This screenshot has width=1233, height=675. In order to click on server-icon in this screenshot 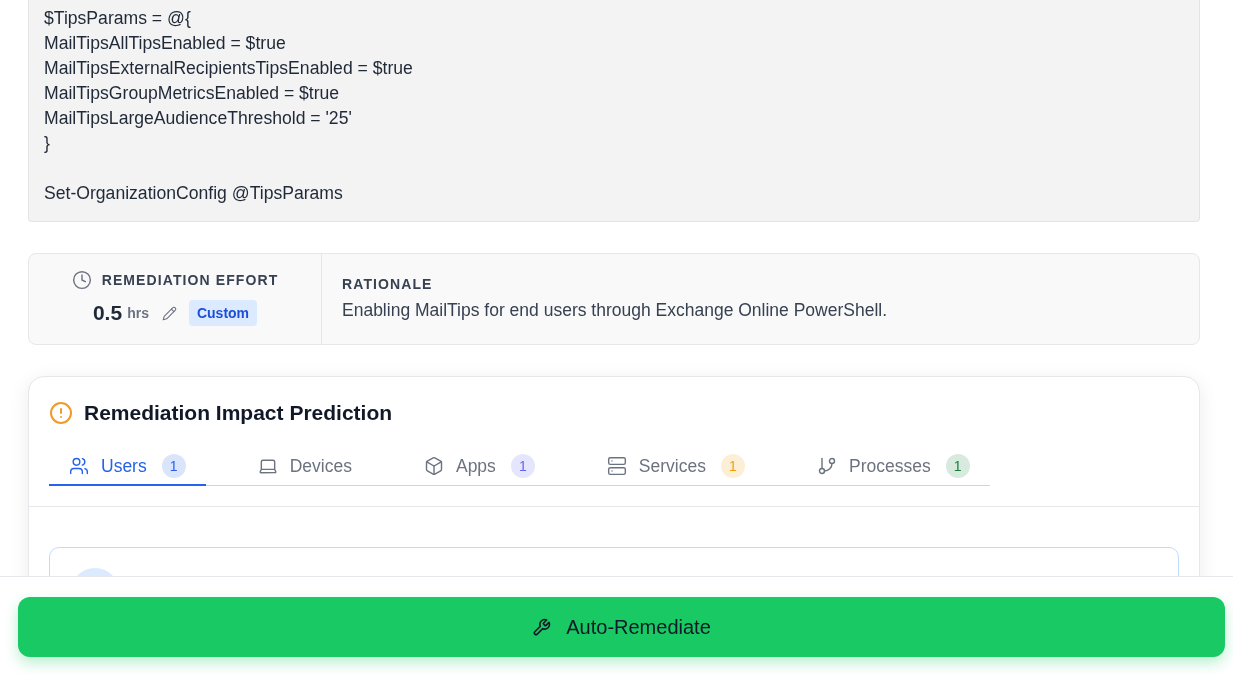, I will do `click(616, 466)`.